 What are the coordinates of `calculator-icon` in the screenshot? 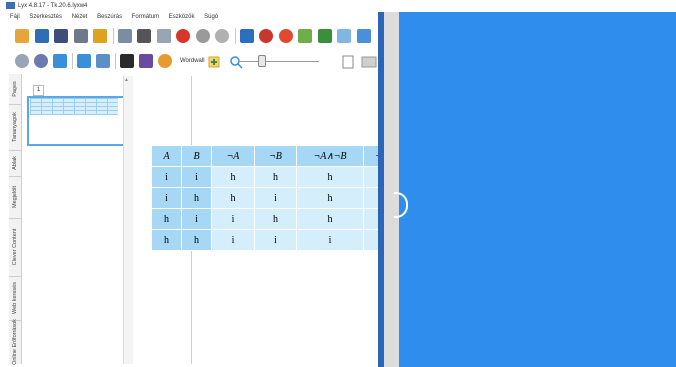 It's located at (103, 61).